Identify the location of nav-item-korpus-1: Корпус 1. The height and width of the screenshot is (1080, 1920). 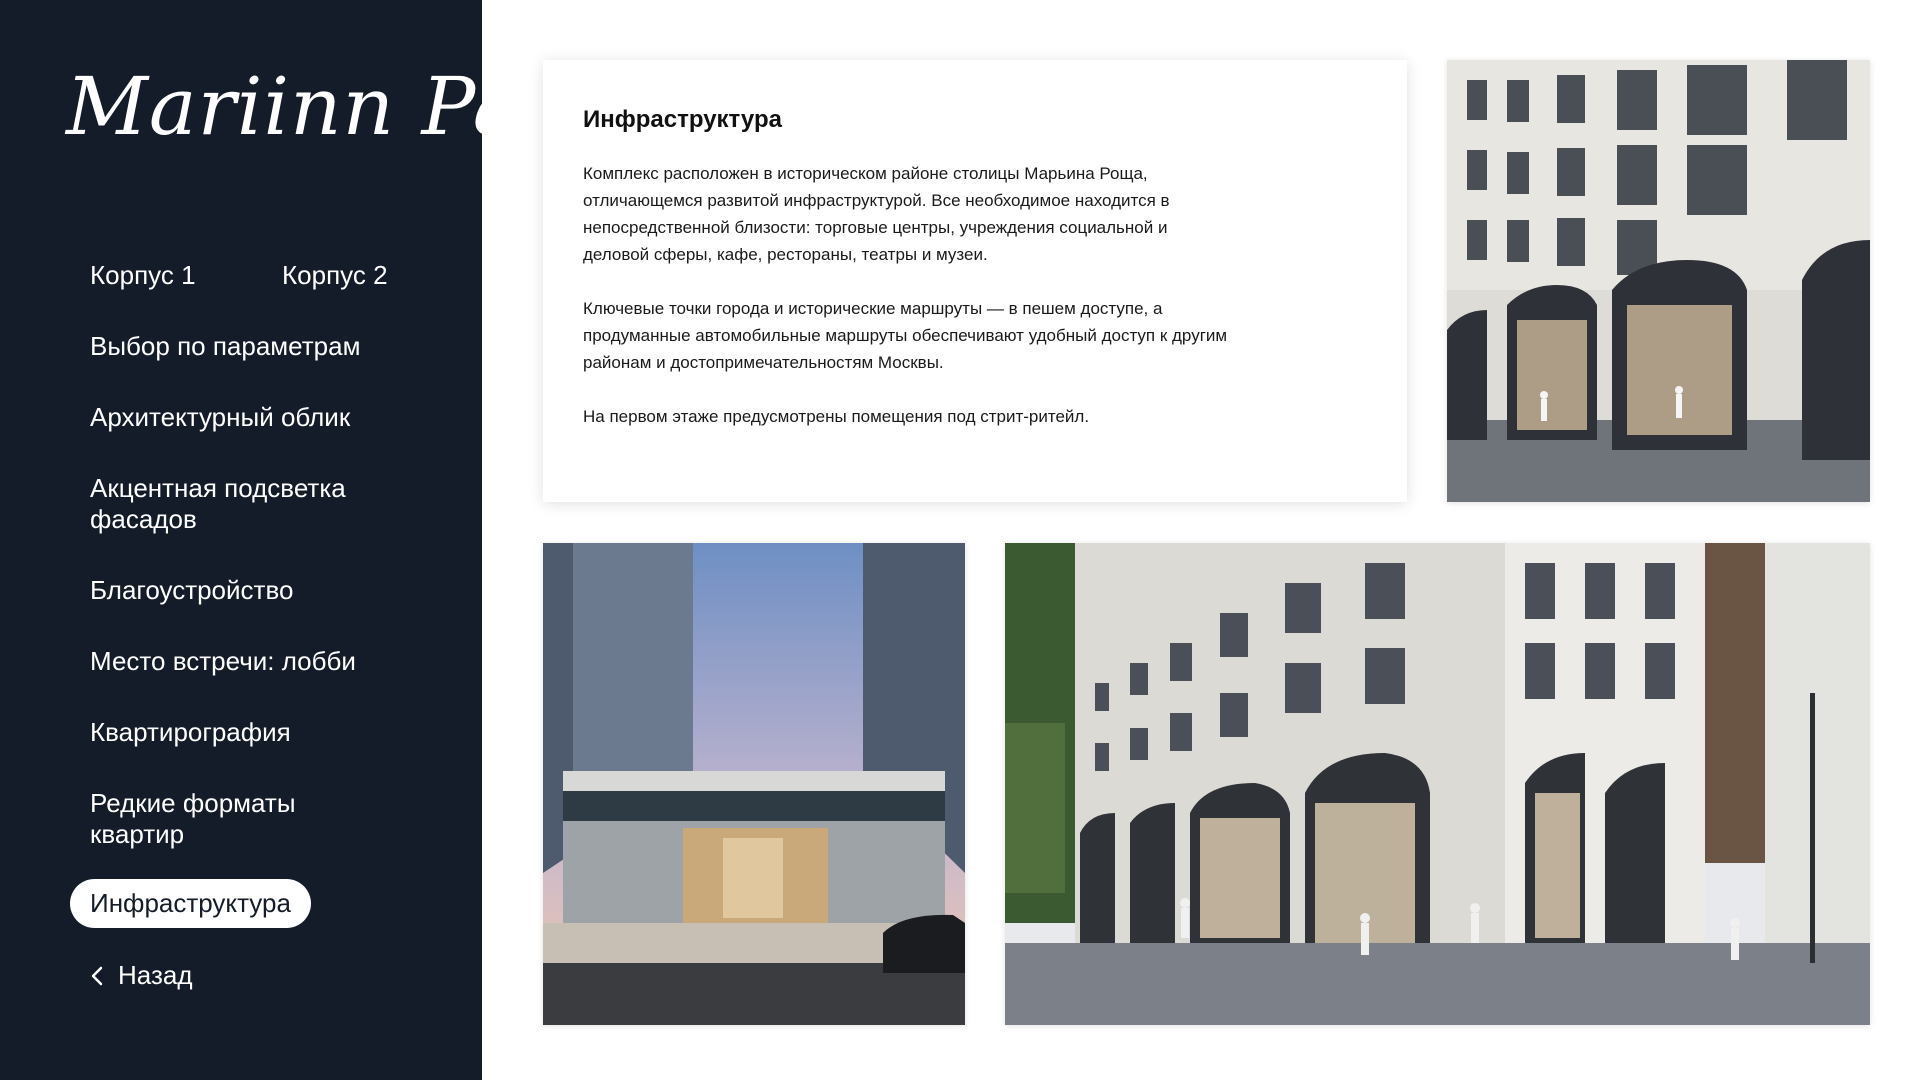
(143, 275).